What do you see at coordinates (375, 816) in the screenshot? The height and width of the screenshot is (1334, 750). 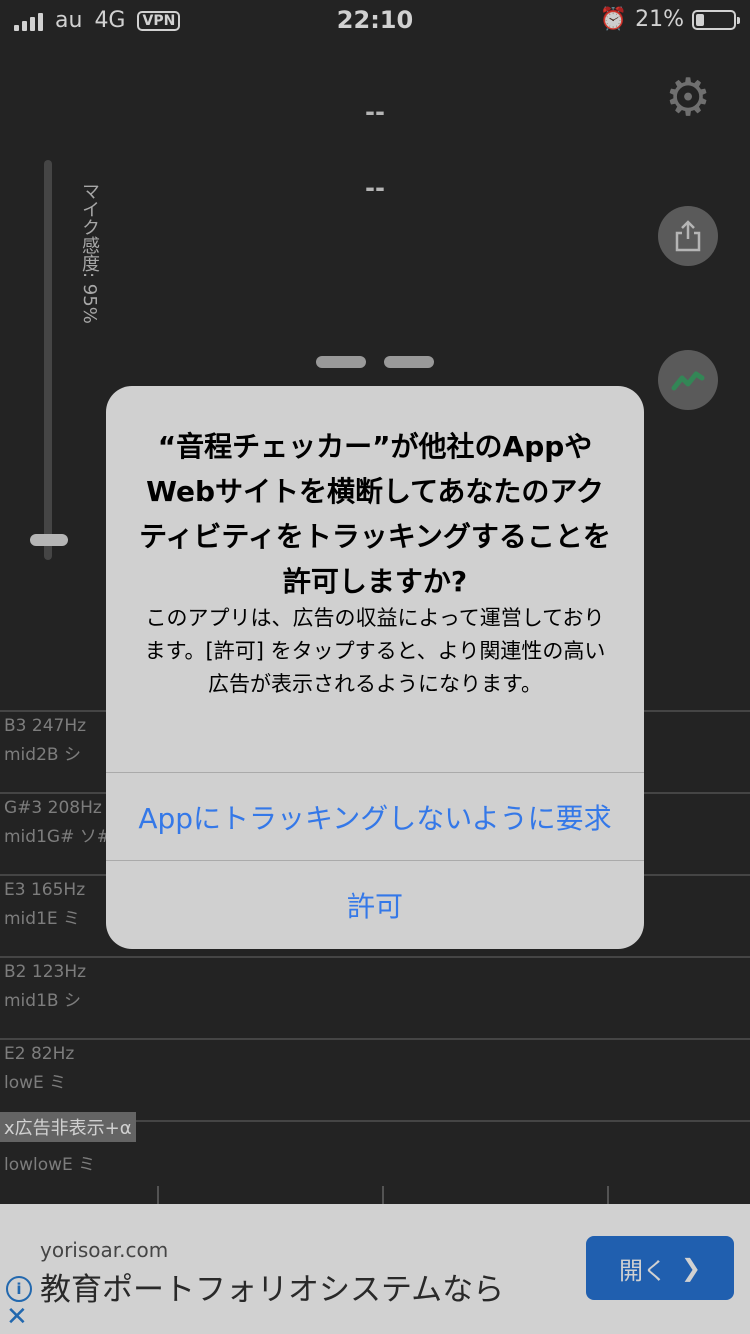 I see `ask-not-to-track-button: Appにトラッキングしないように要求` at bounding box center [375, 816].